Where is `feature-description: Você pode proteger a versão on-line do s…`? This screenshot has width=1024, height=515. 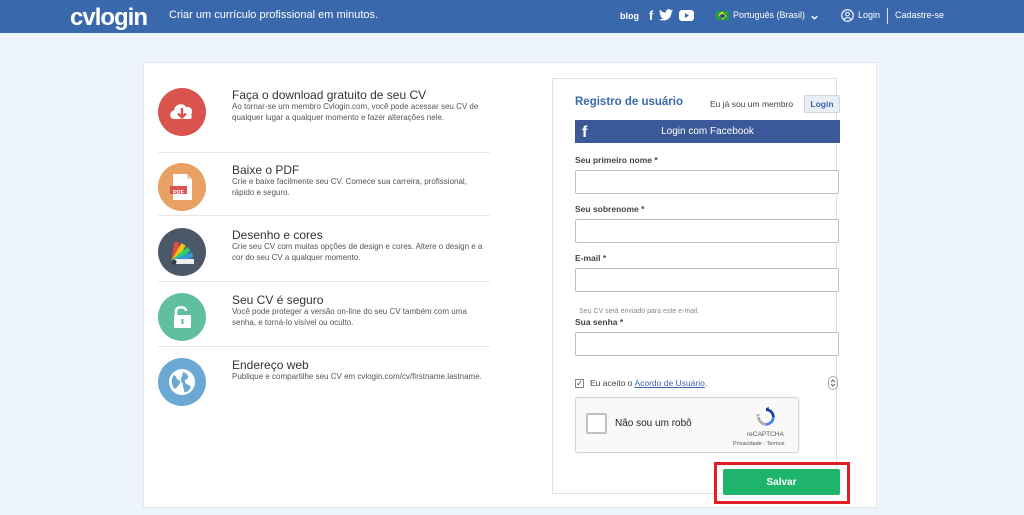
feature-description: Você pode proteger a versão on-line do s… is located at coordinates (349, 317).